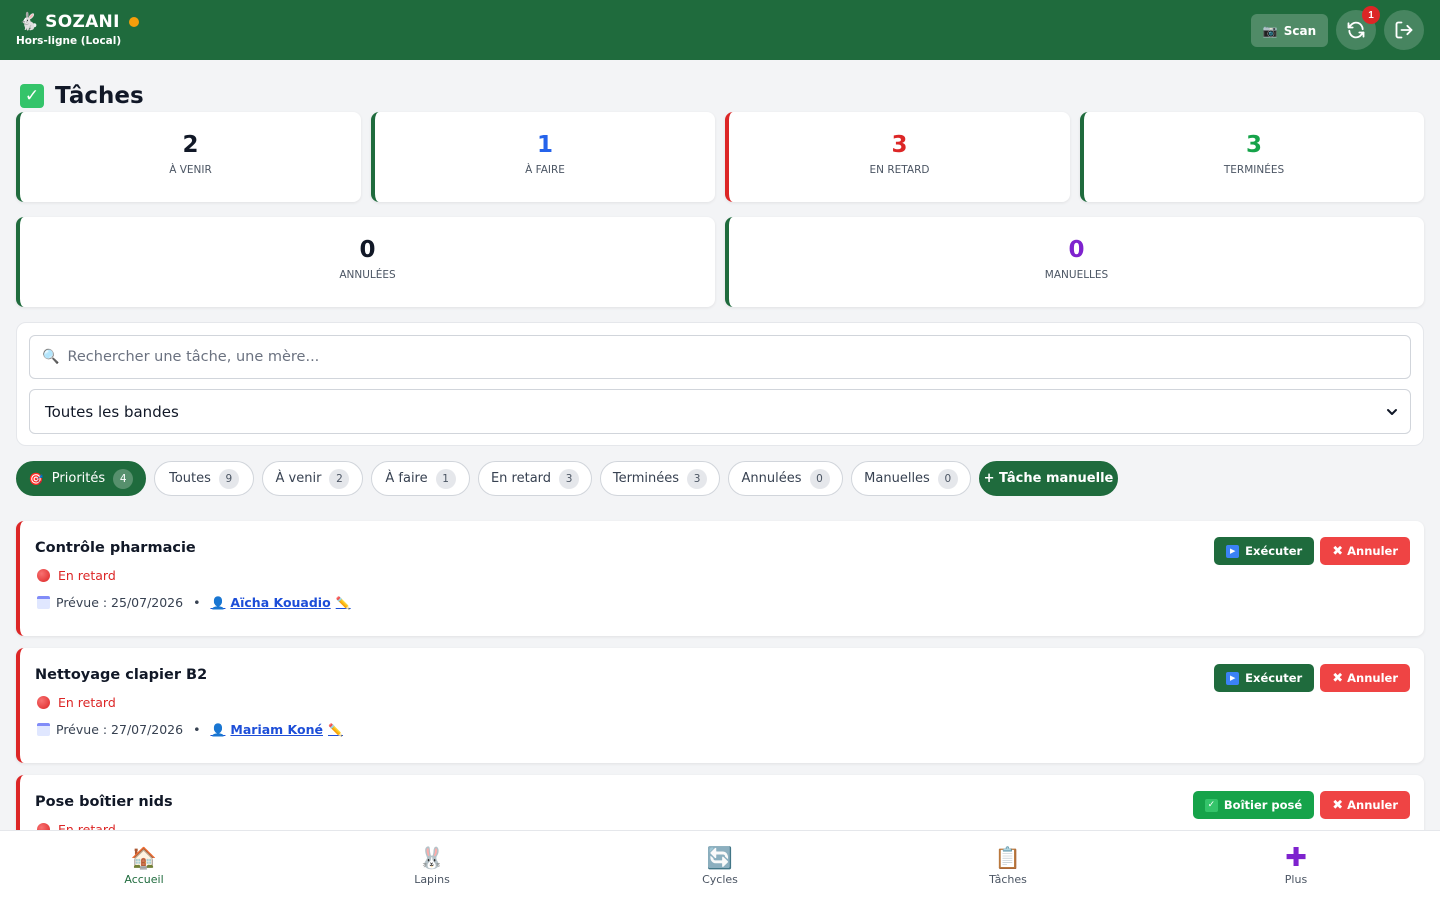 Image resolution: width=1440 pixels, height=900 pixels. I want to click on nav-item-tasks: 📋 Tâches, so click(1008, 865).